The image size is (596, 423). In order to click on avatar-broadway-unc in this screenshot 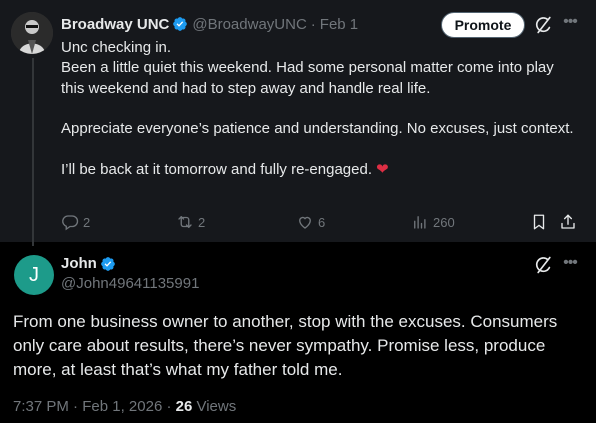, I will do `click(32, 33)`.